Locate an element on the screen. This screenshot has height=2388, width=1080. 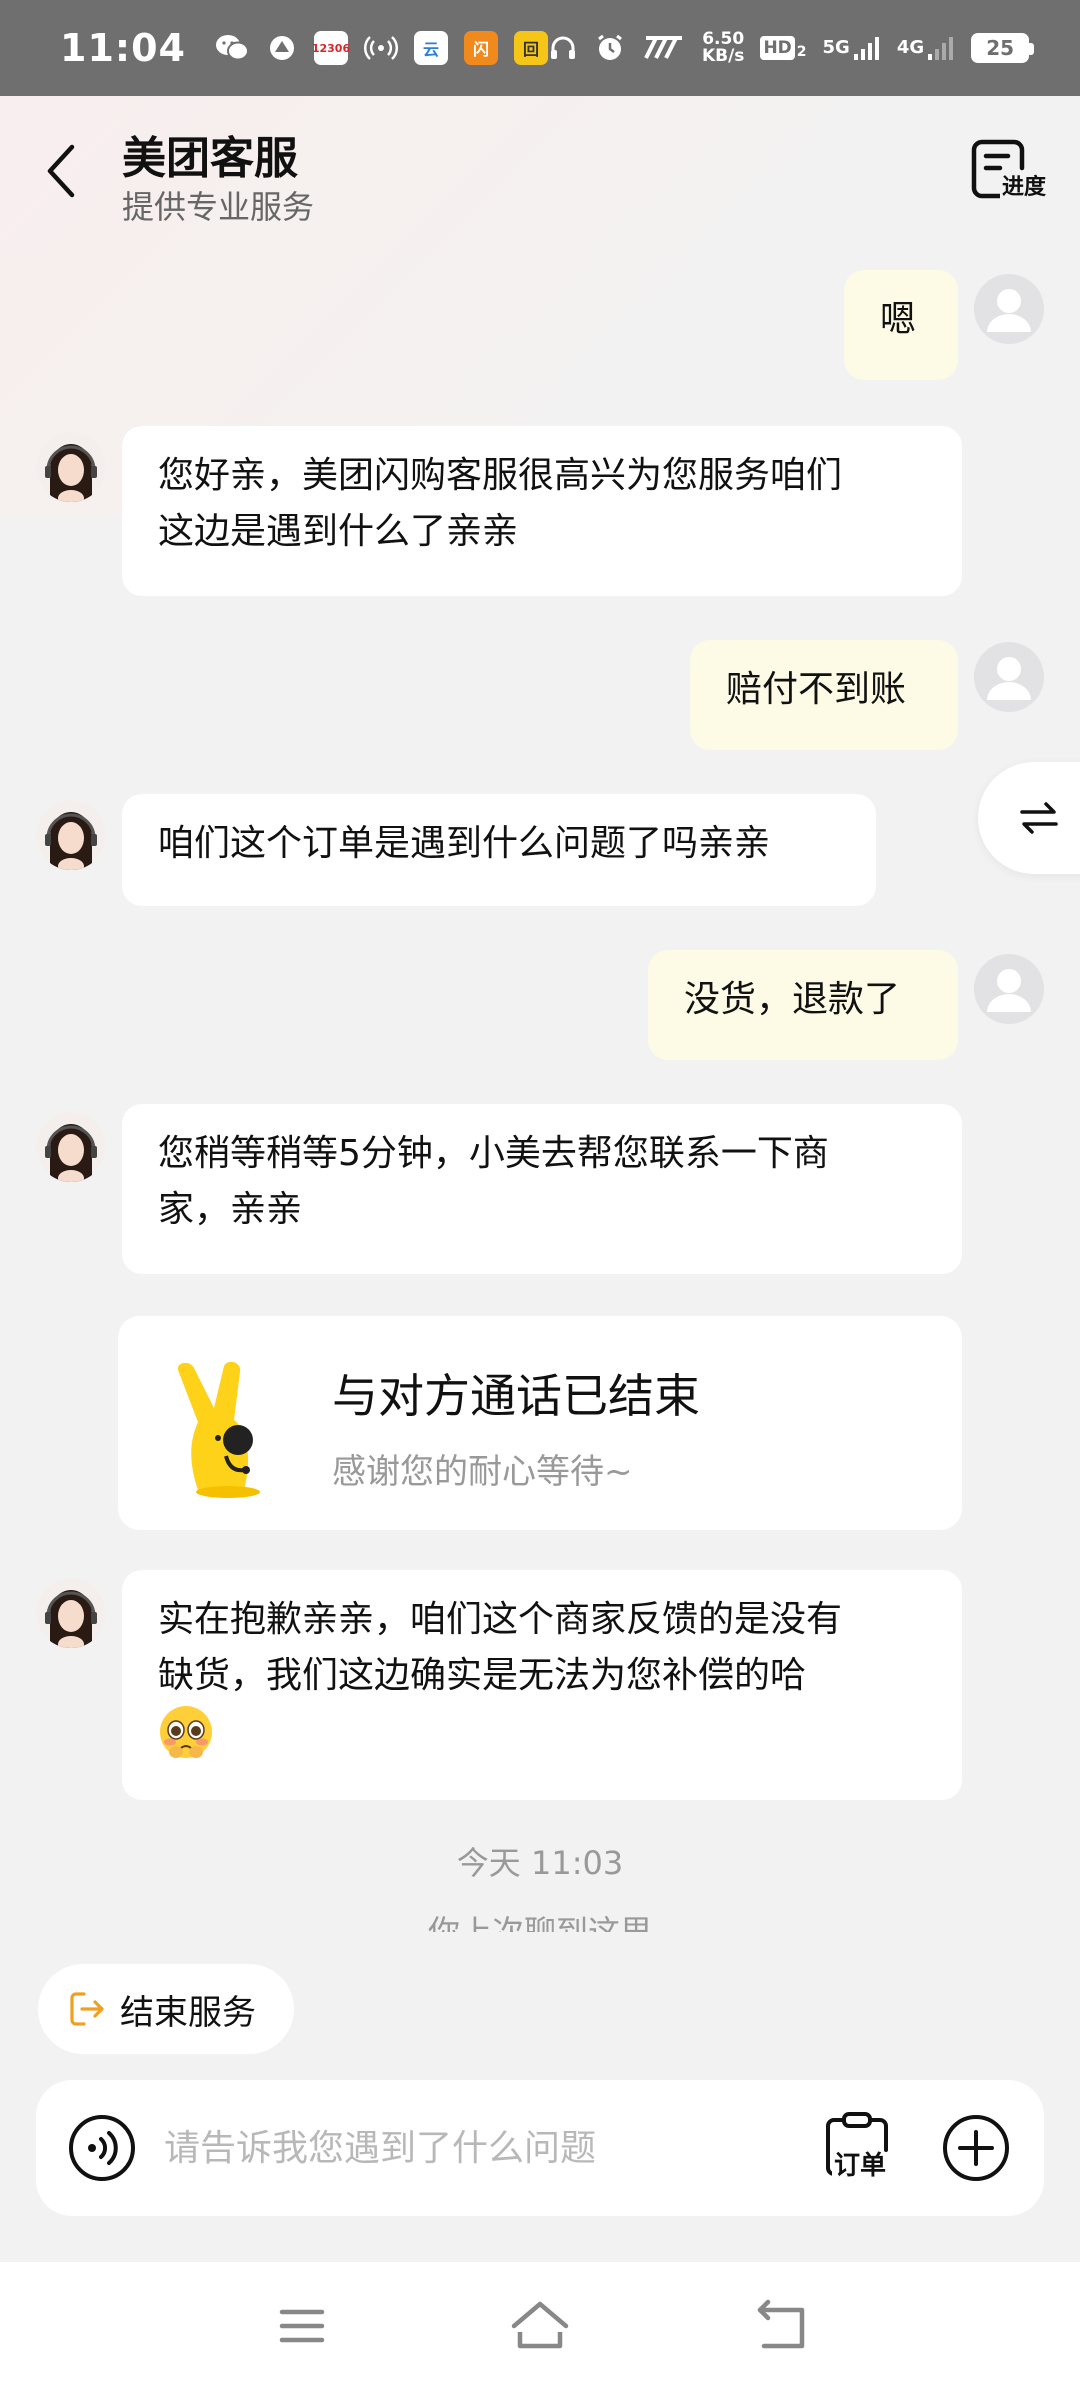
message-bubble-user: 赔付不到账 is located at coordinates (824, 695).